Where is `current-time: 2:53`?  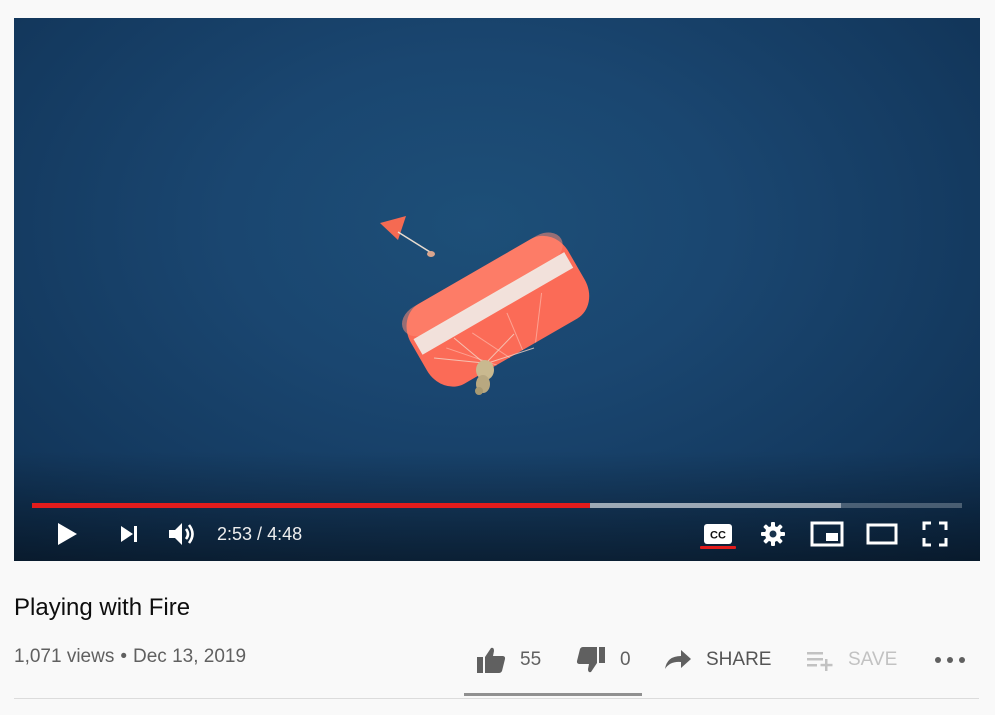 current-time: 2:53 is located at coordinates (235, 534).